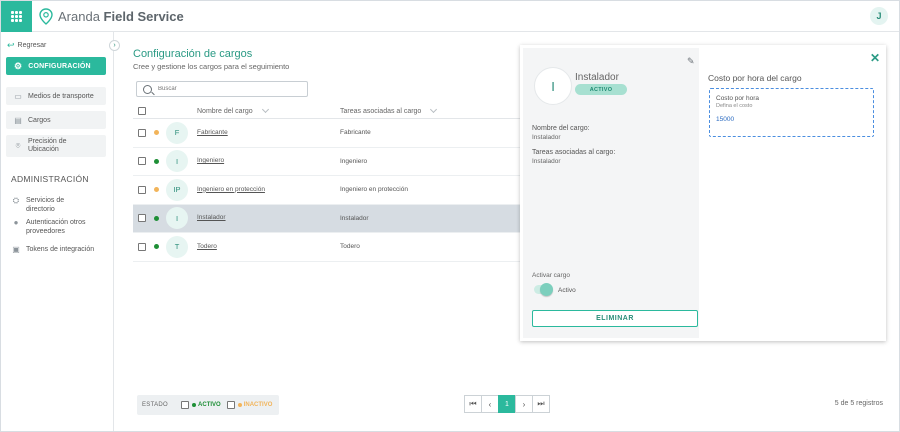 This screenshot has width=900, height=432. What do you see at coordinates (147, 89) in the screenshot?
I see `search-icon` at bounding box center [147, 89].